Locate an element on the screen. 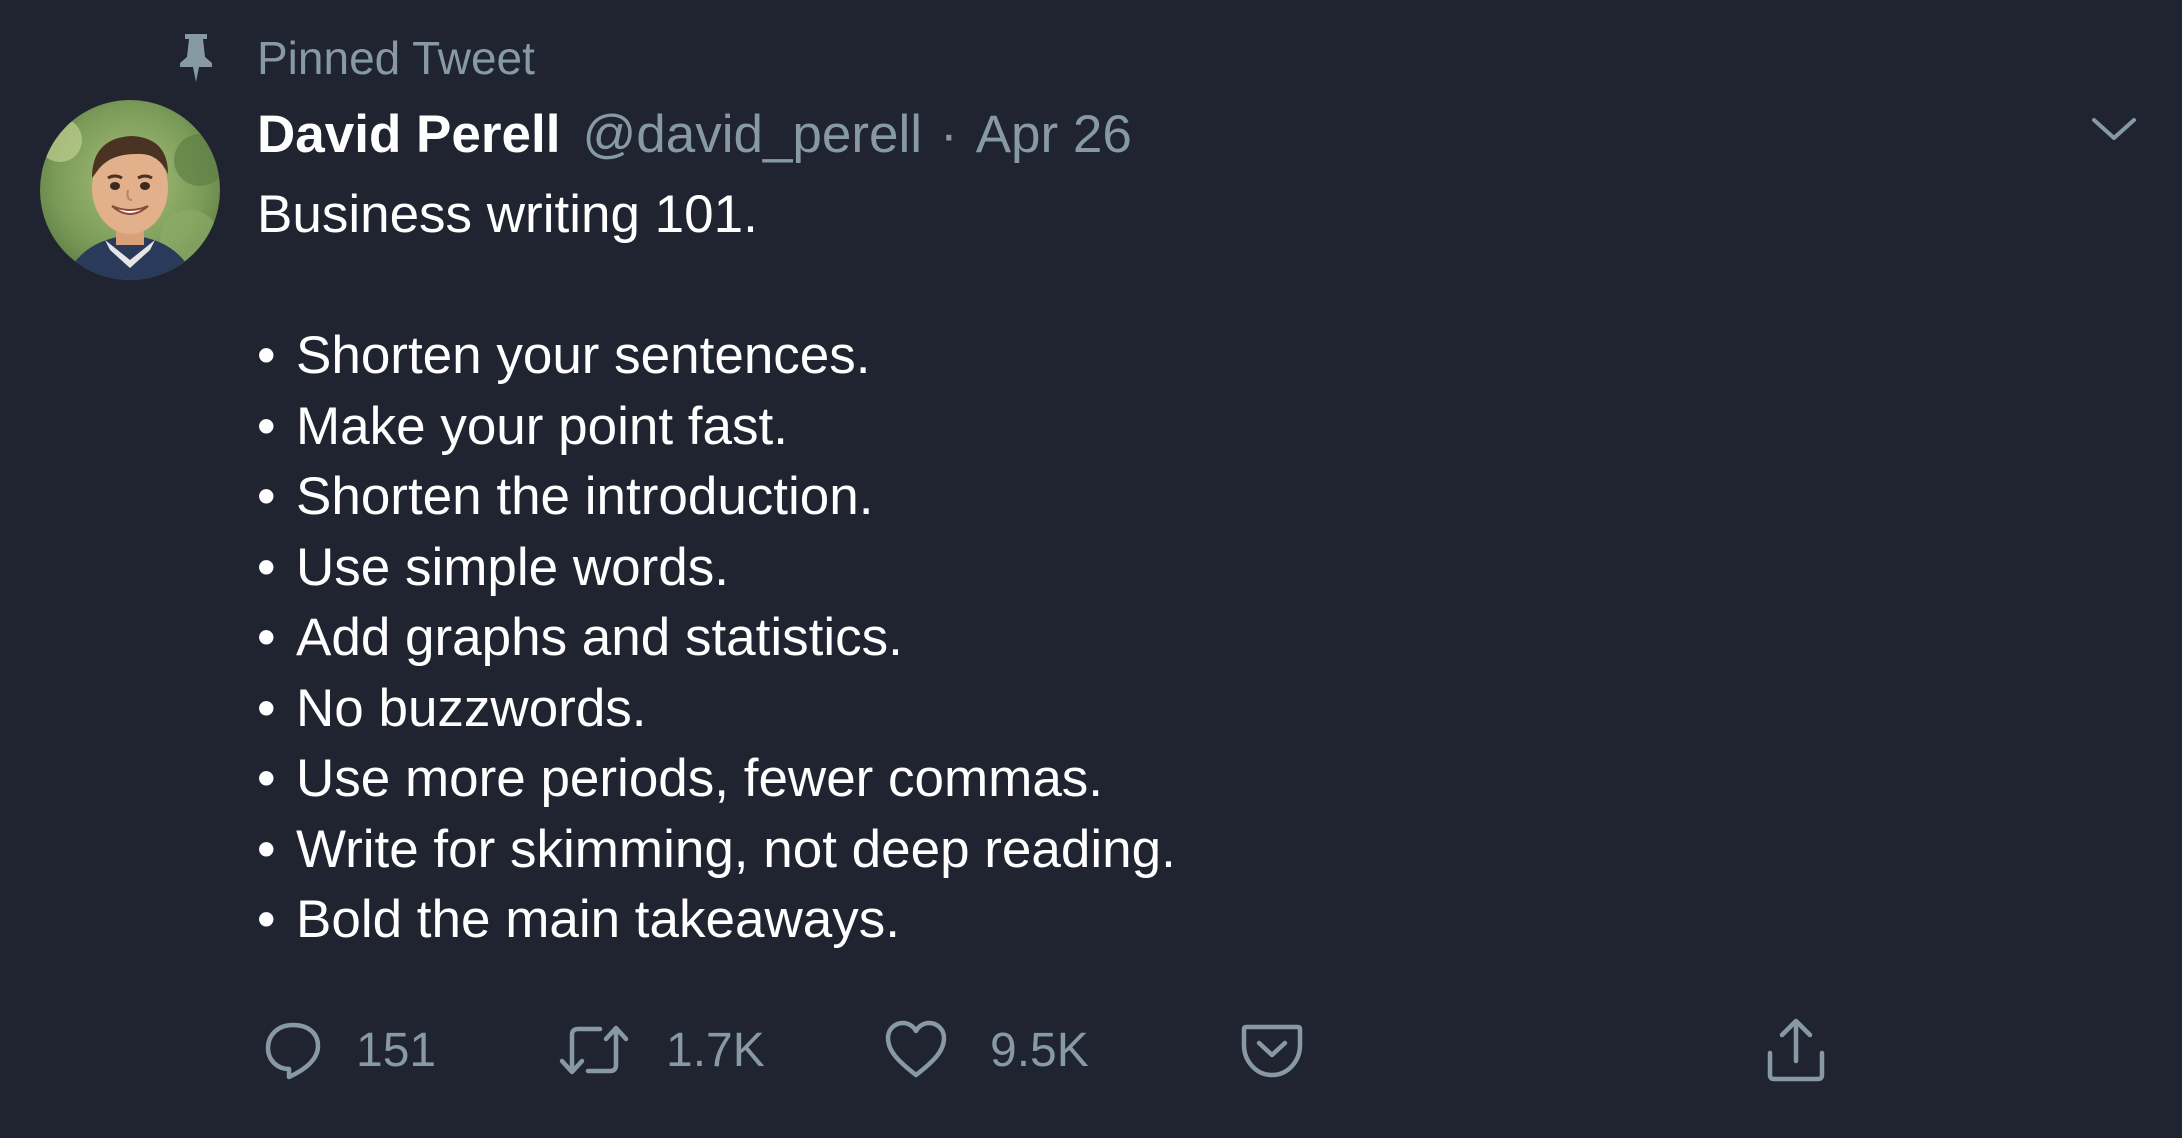 The image size is (2182, 1138). reply-icon is located at coordinates (293, 1051).